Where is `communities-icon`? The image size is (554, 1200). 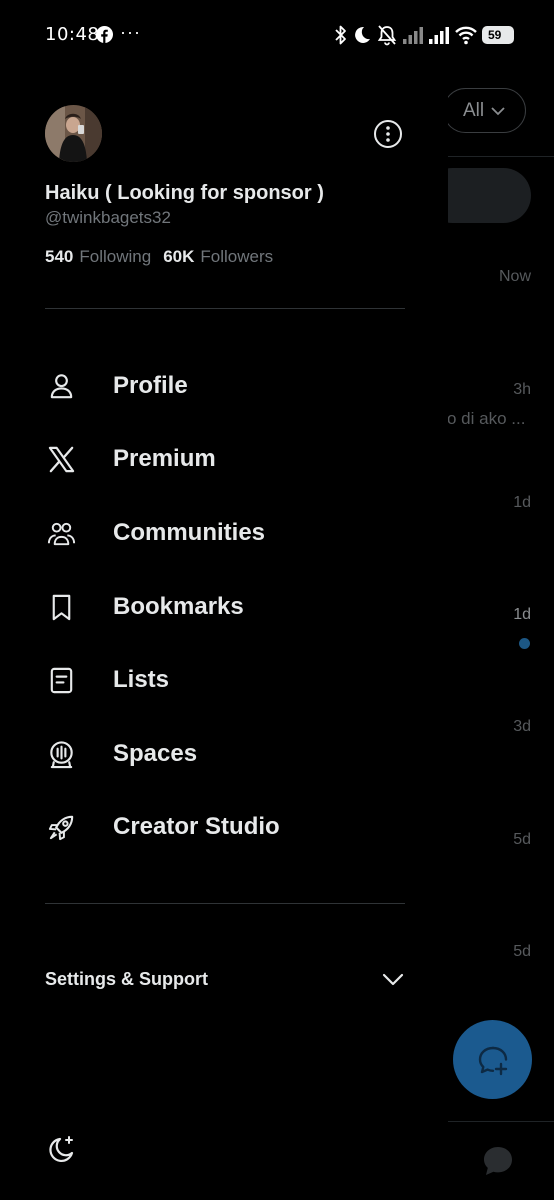 communities-icon is located at coordinates (61, 533).